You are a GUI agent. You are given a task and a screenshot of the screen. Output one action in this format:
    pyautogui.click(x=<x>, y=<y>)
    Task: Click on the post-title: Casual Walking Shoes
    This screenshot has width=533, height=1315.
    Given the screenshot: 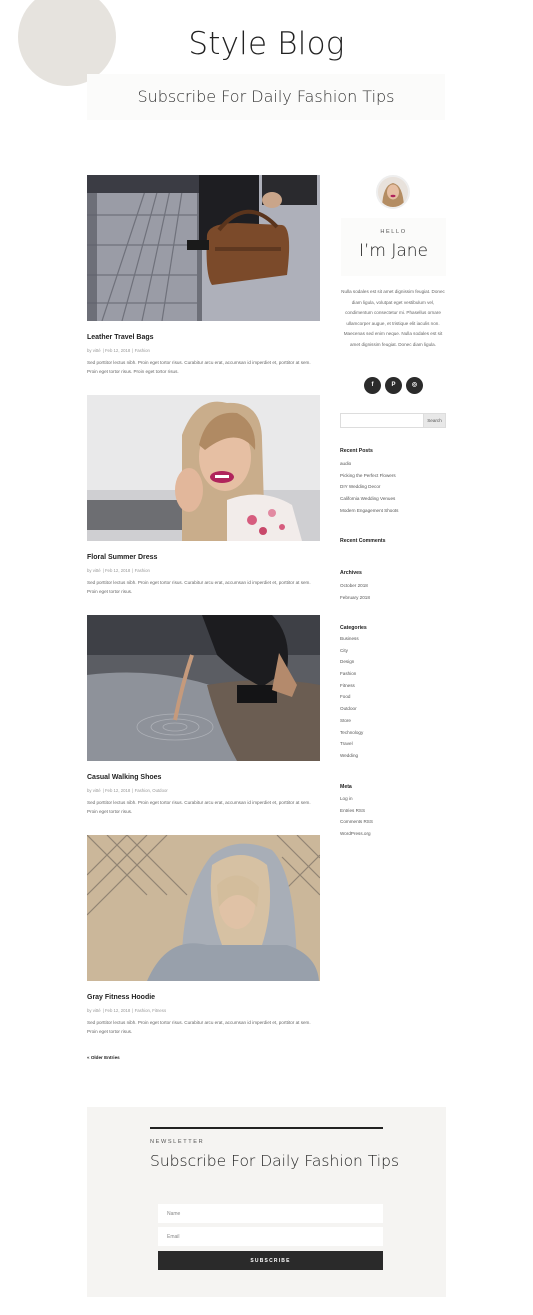 What is the action you would take?
    pyautogui.click(x=203, y=777)
    